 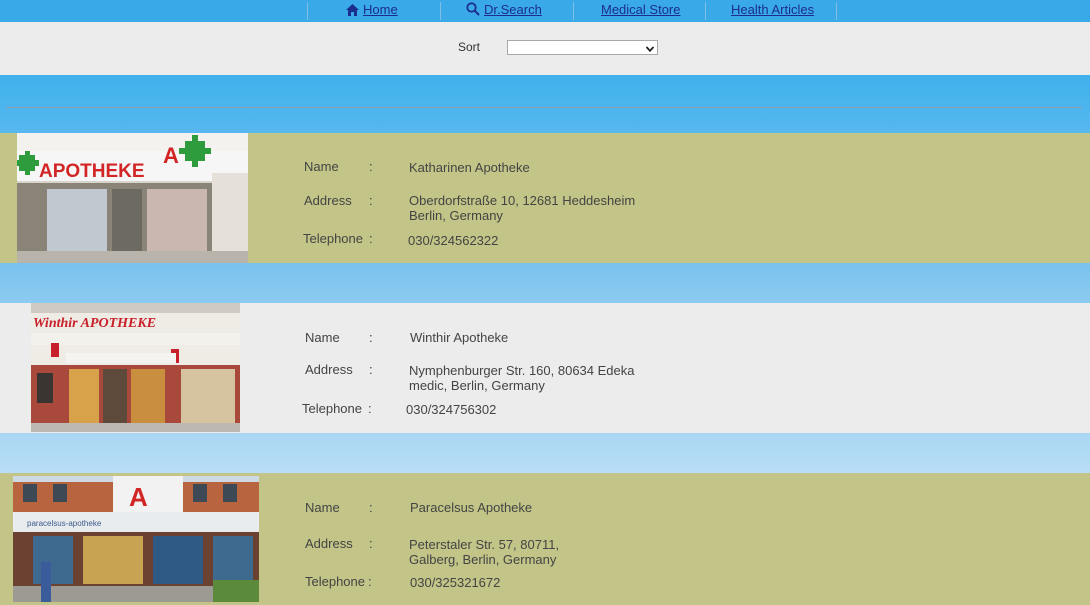 What do you see at coordinates (545, 104) in the screenshot?
I see `header-banner` at bounding box center [545, 104].